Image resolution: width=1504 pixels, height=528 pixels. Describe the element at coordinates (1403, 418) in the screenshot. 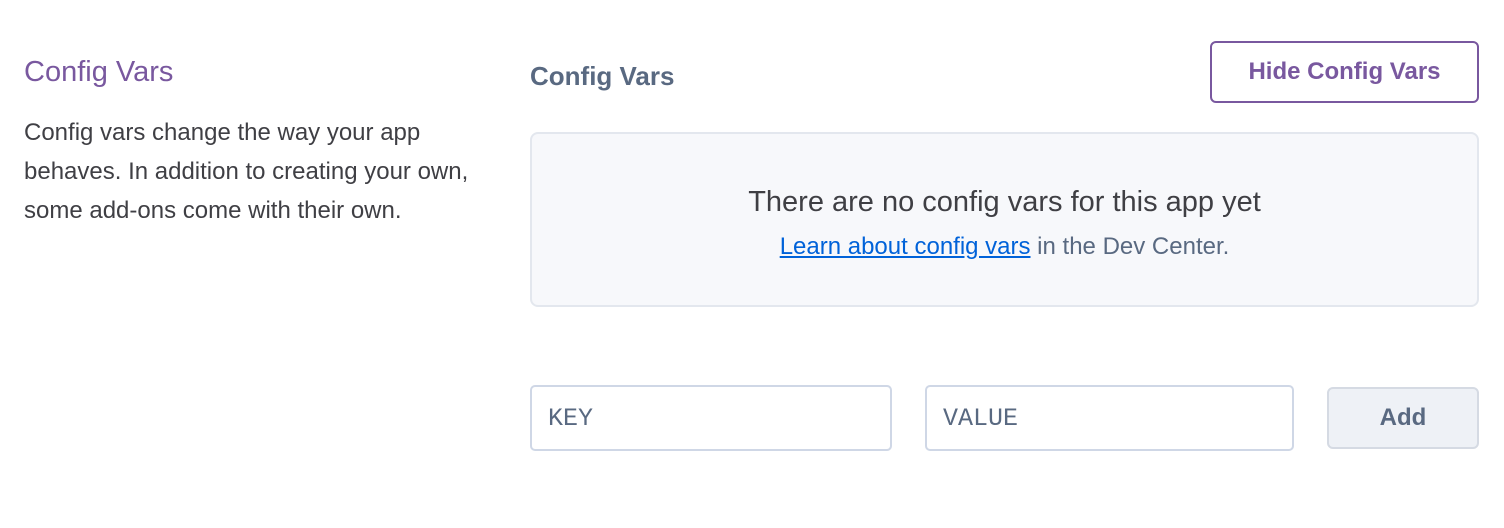

I see `add-config-var-button: Add` at that location.